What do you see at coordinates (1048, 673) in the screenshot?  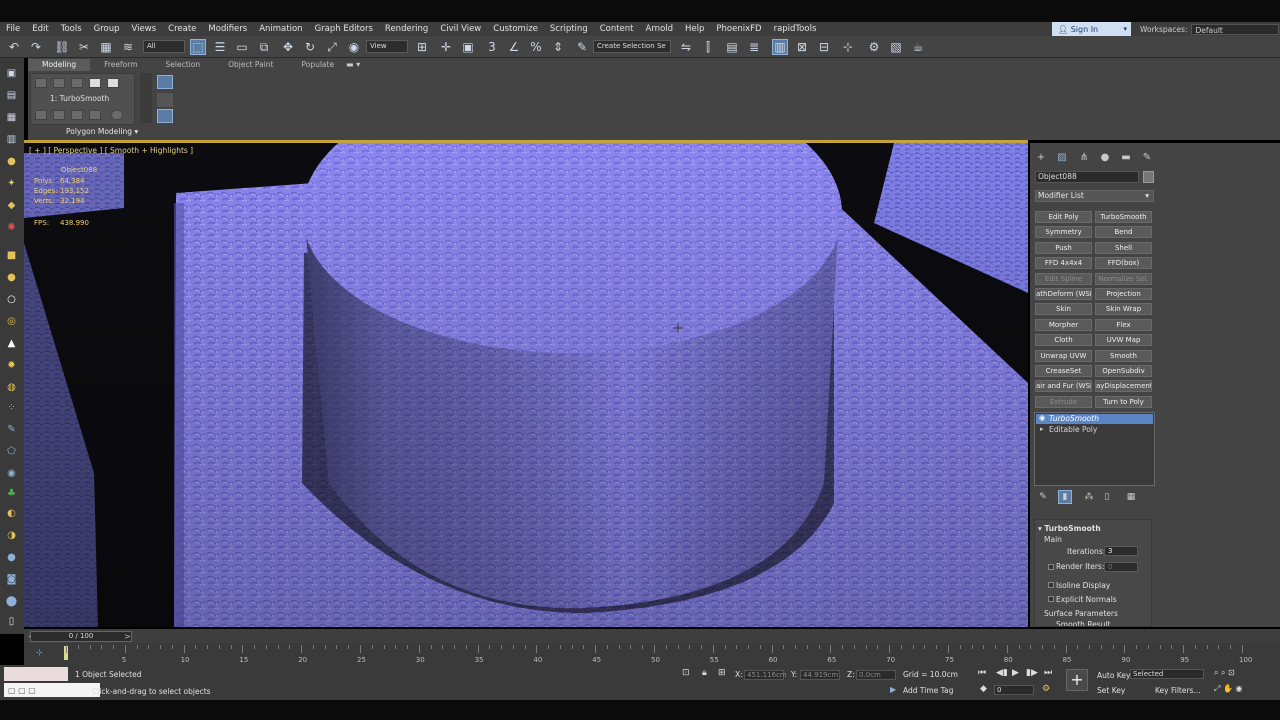 I see `goto-end-icon: ⏭` at bounding box center [1048, 673].